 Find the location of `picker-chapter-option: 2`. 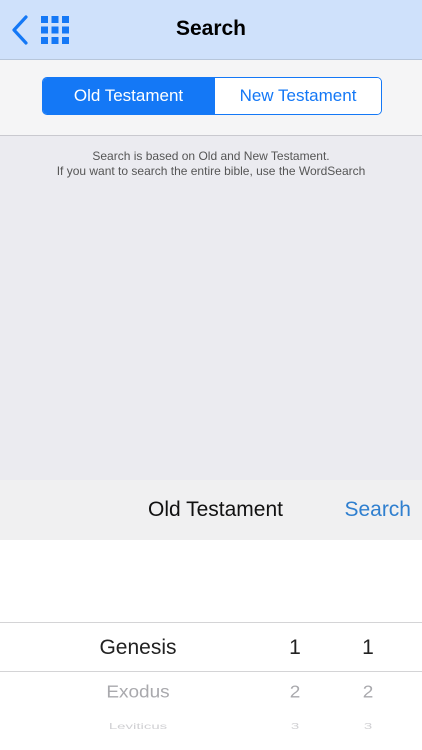

picker-chapter-option: 2 is located at coordinates (295, 693).